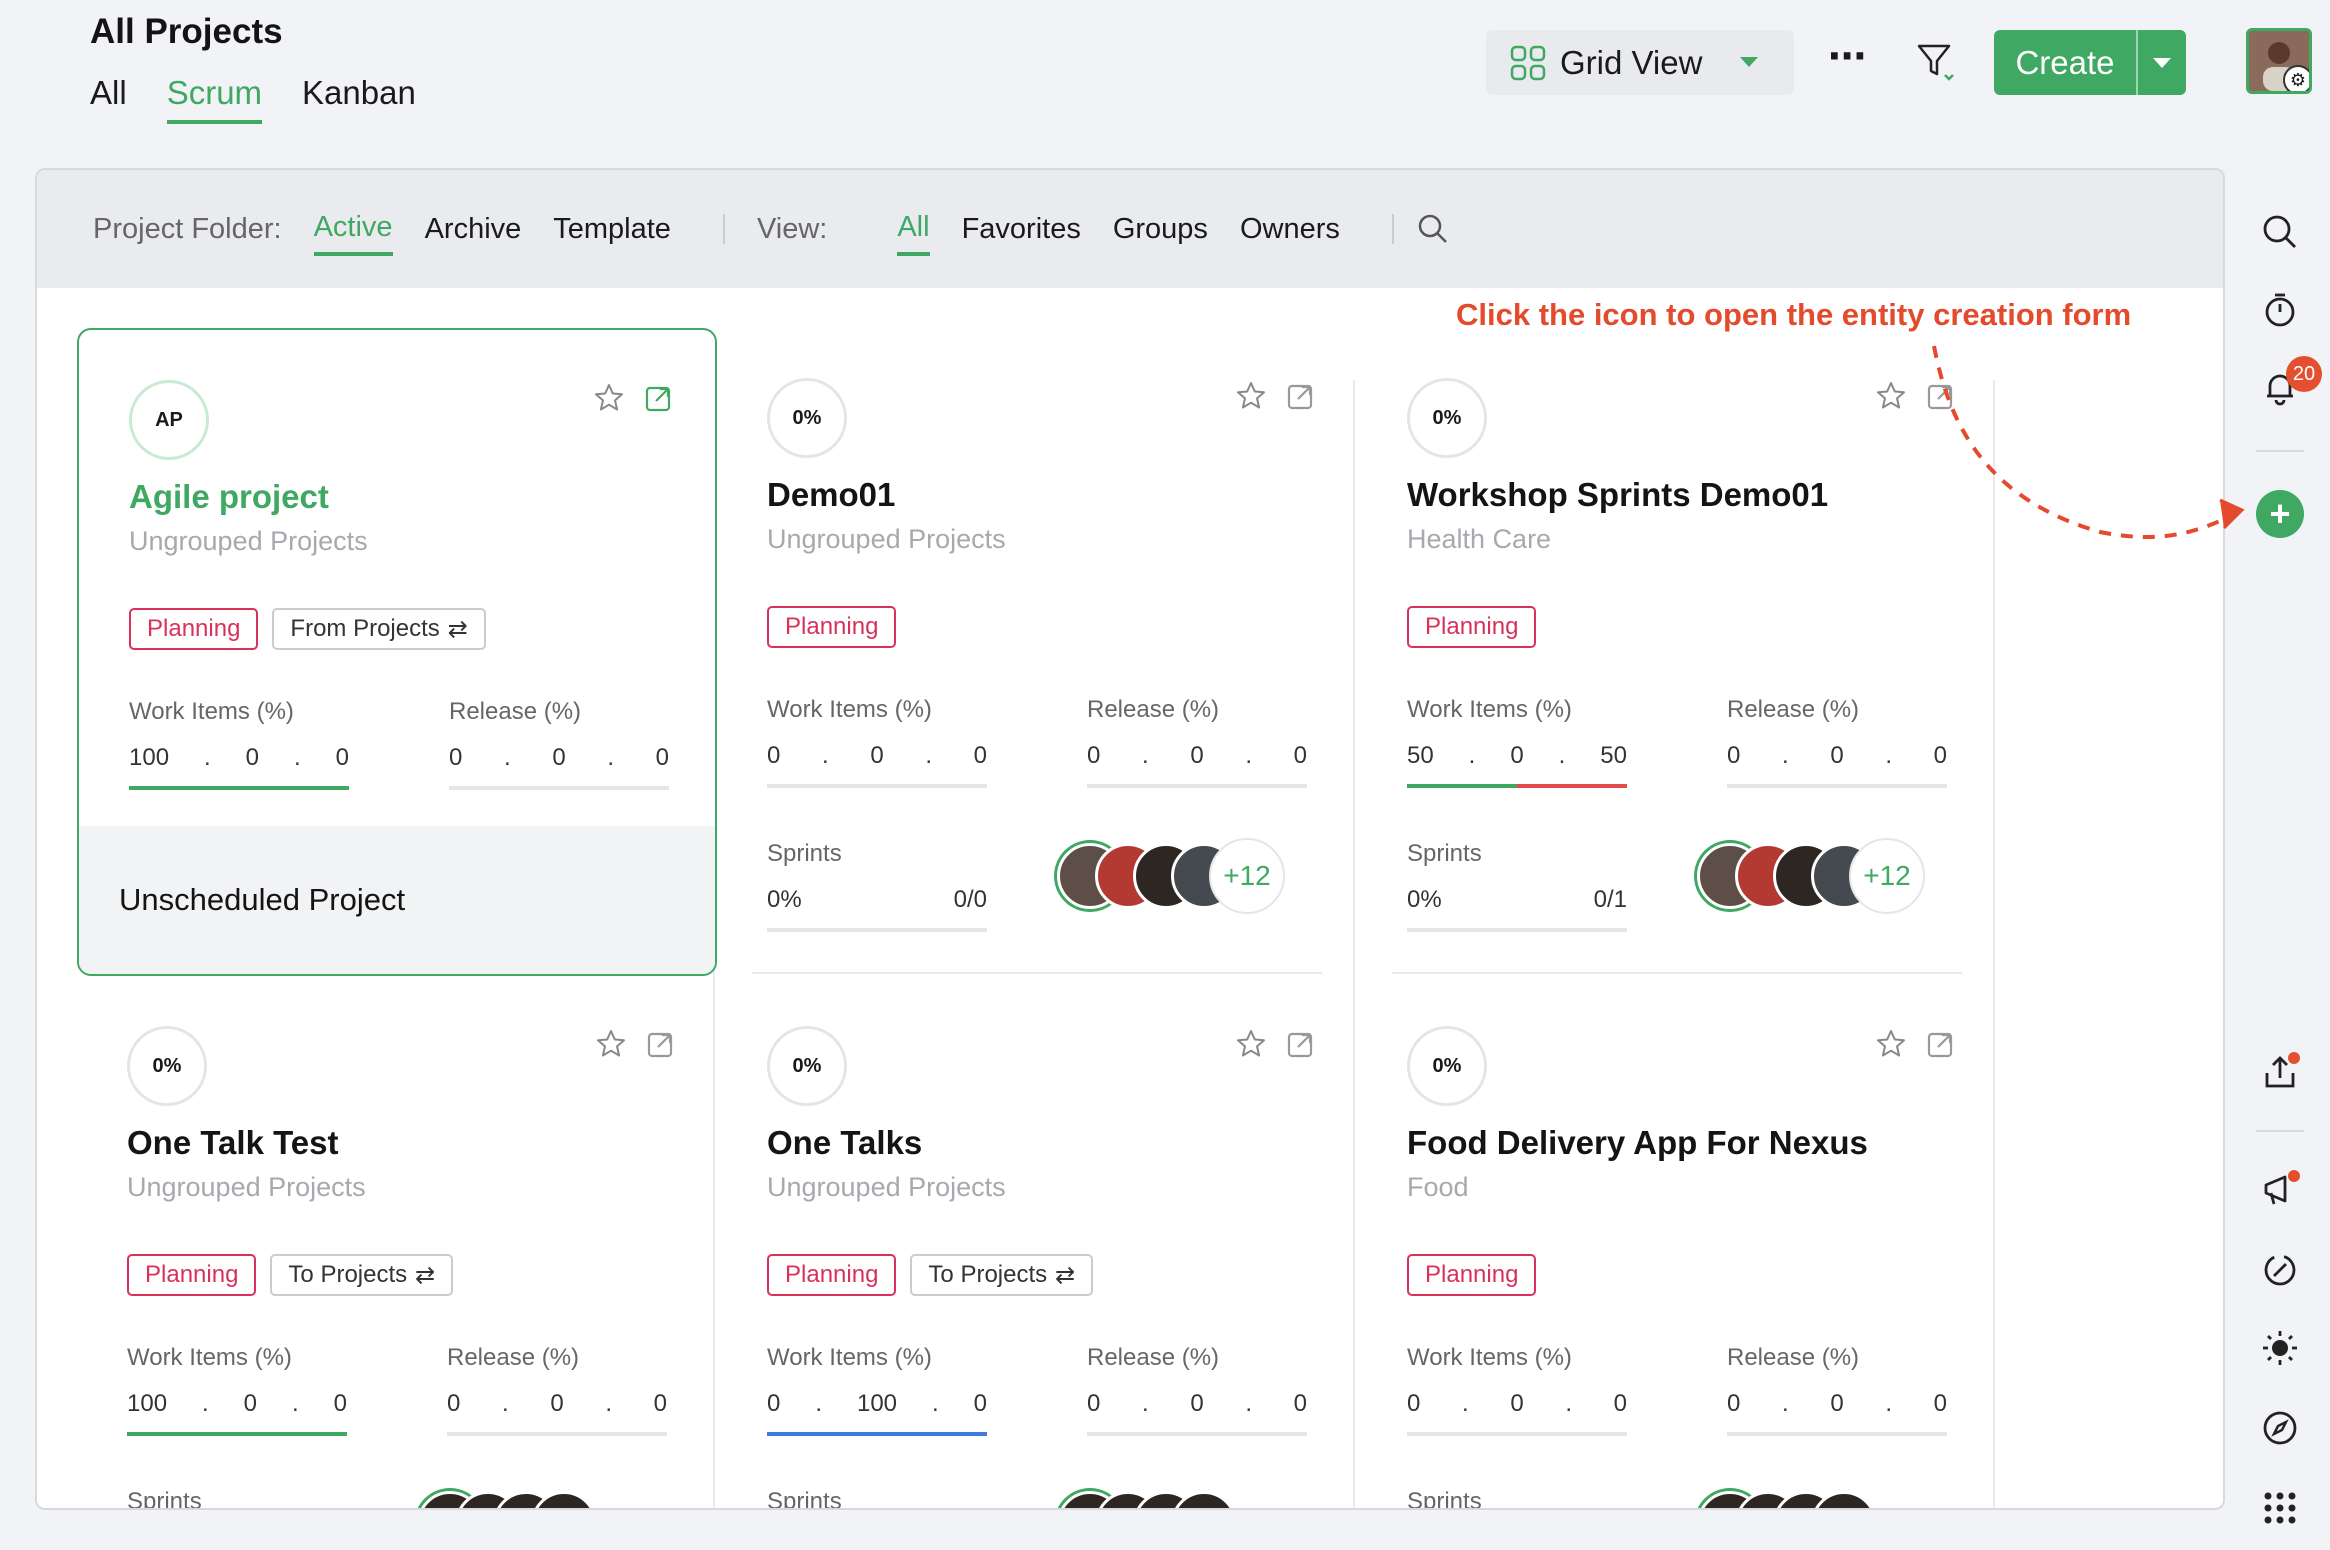  I want to click on project-type-tabs: All Scrum Kanban, so click(253, 99).